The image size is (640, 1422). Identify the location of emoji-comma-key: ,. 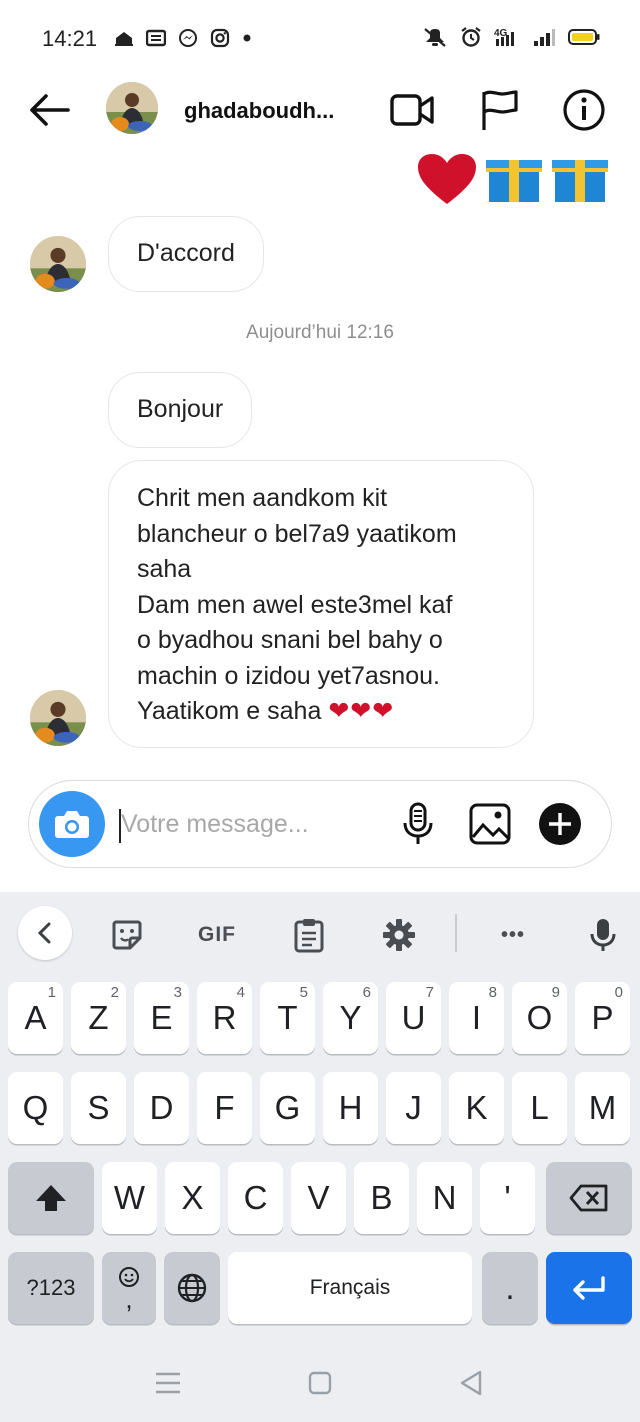
(129, 1288).